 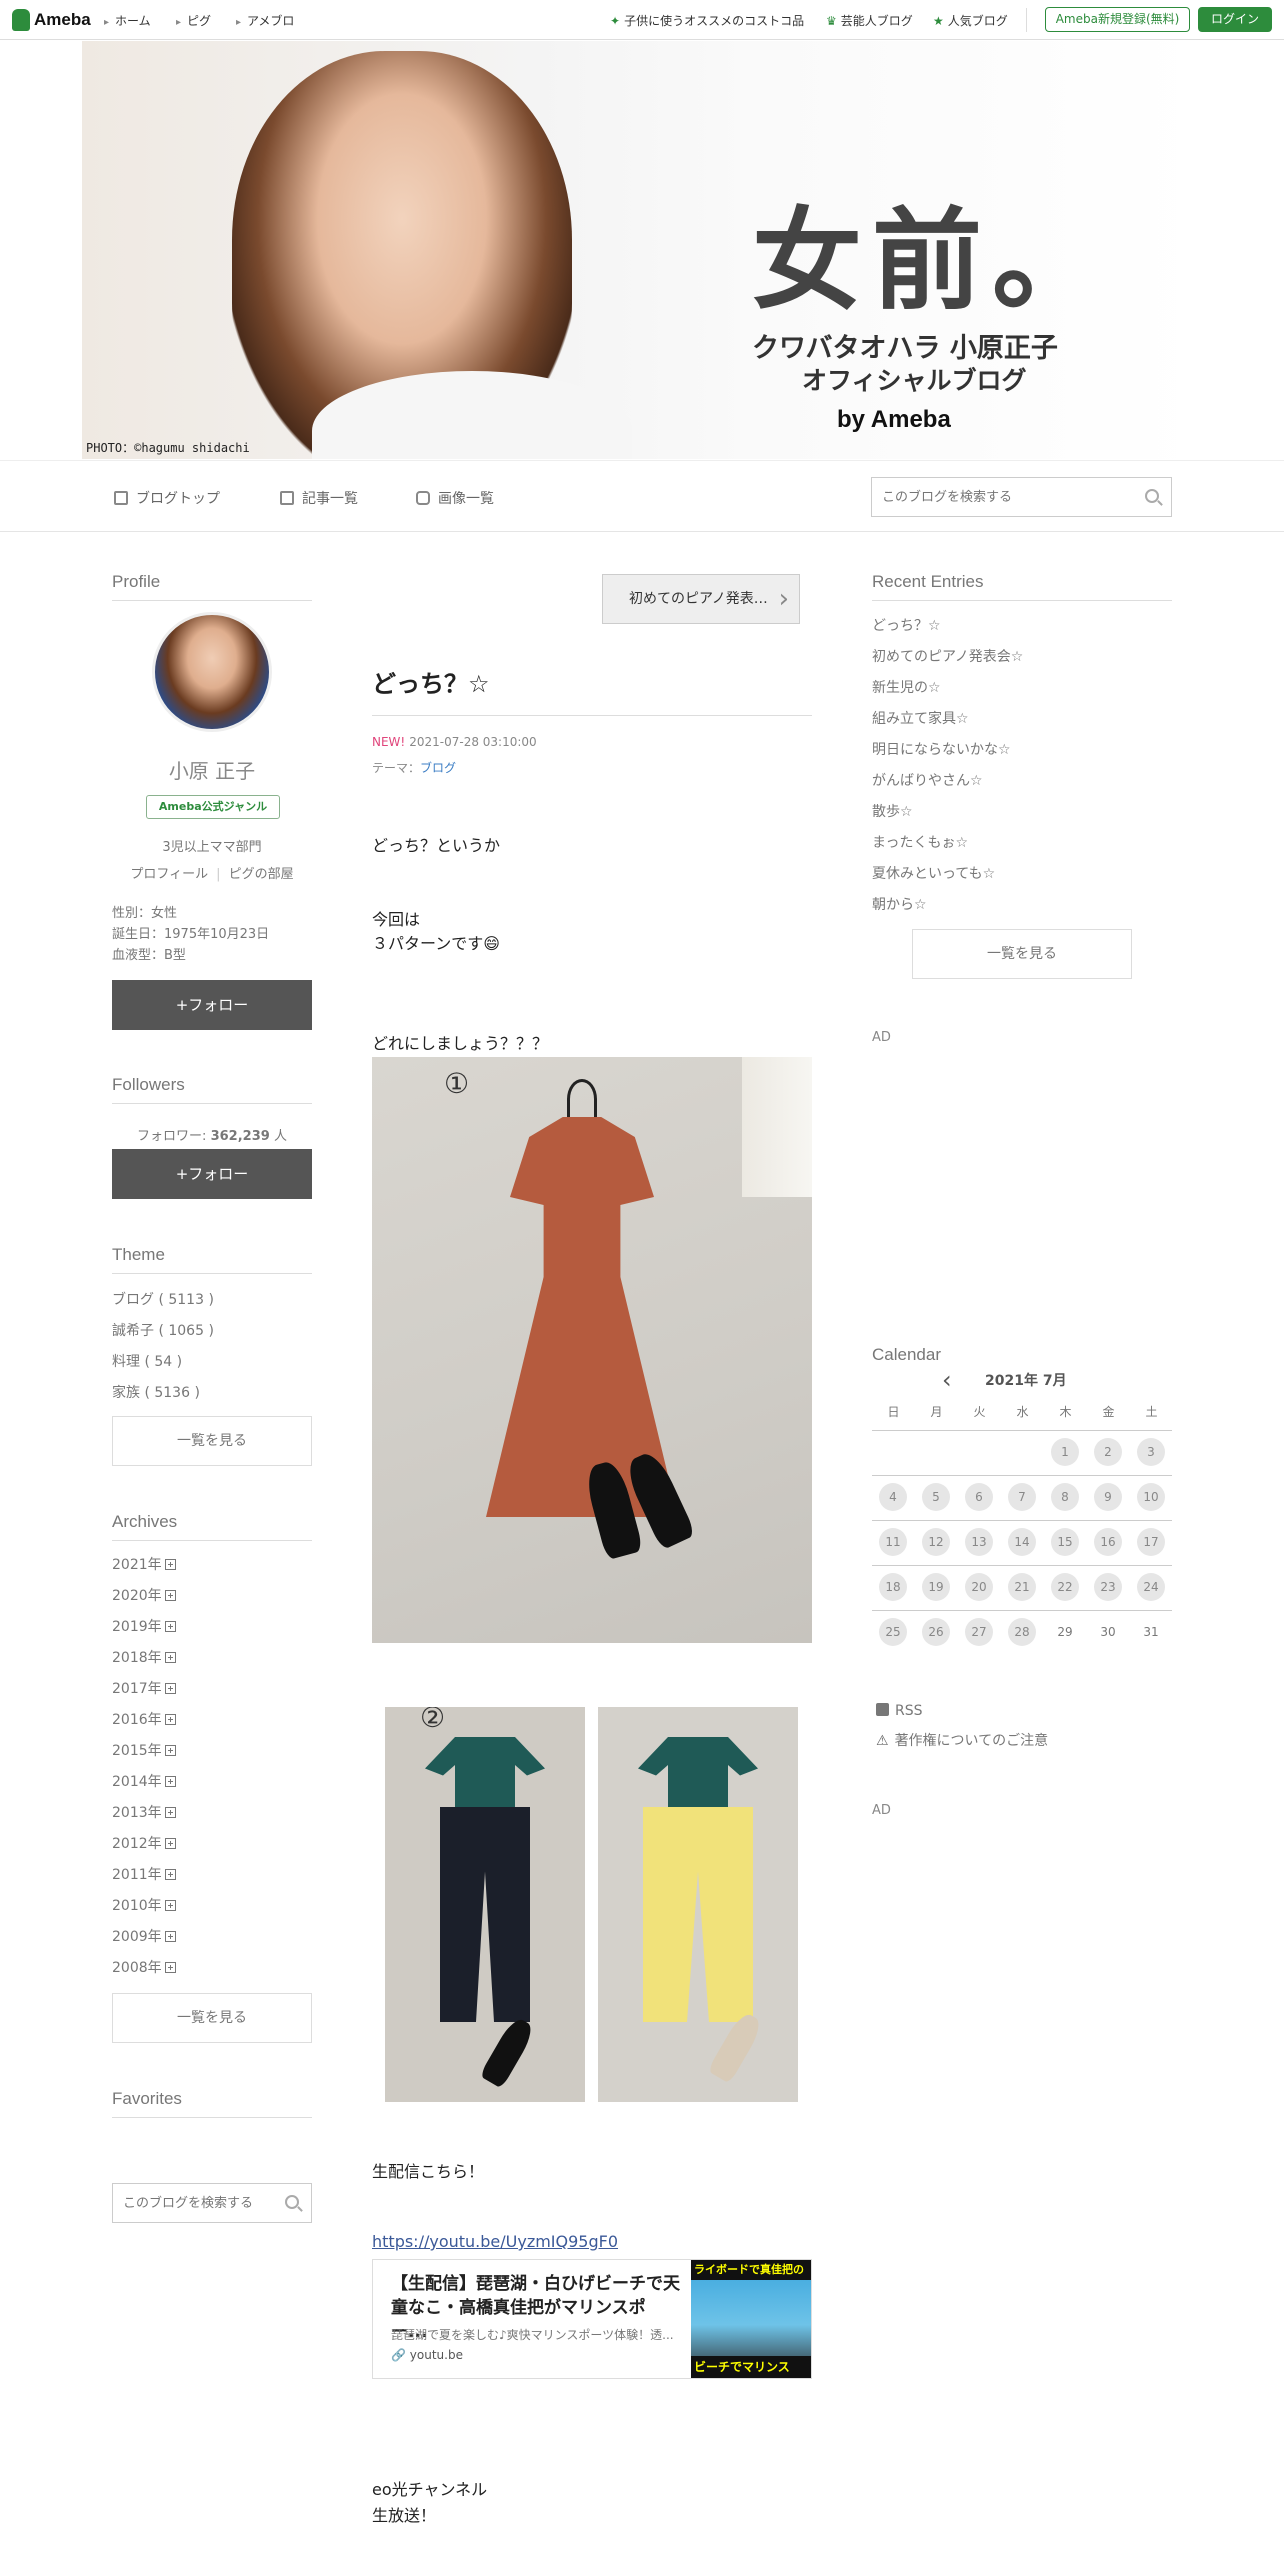 I want to click on follow-button-2: +フォロー, so click(x=212, y=1174).